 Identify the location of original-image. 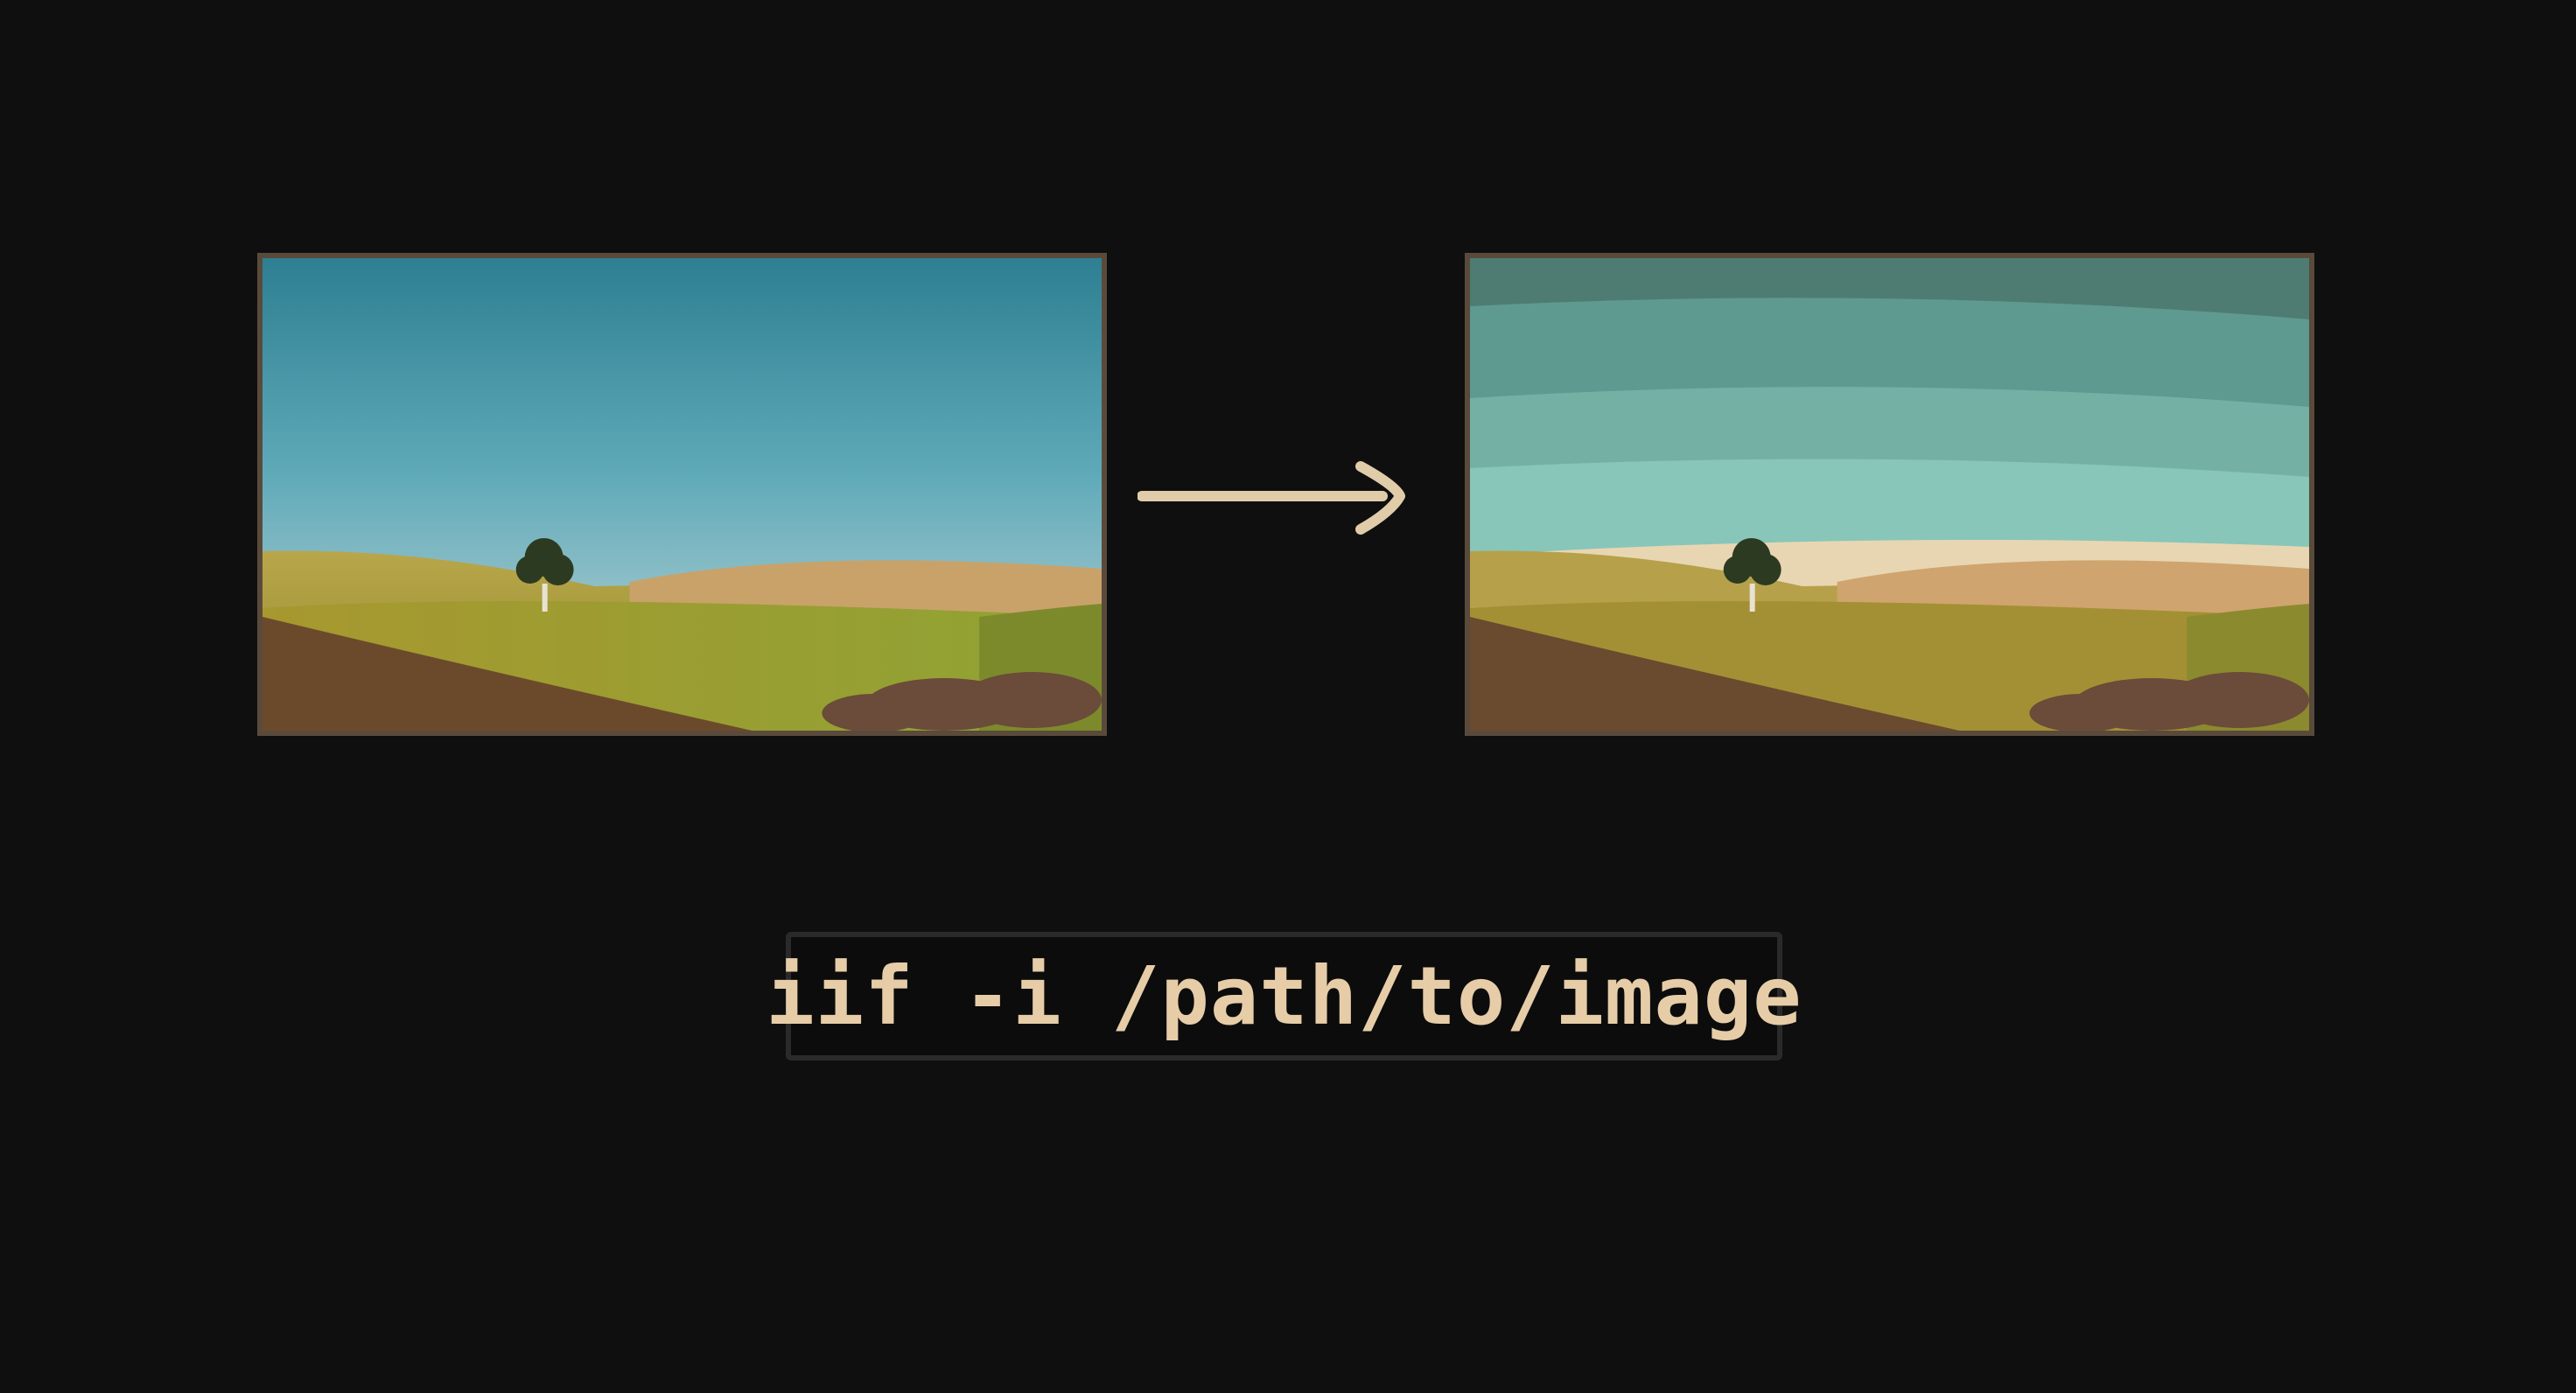
(682, 494).